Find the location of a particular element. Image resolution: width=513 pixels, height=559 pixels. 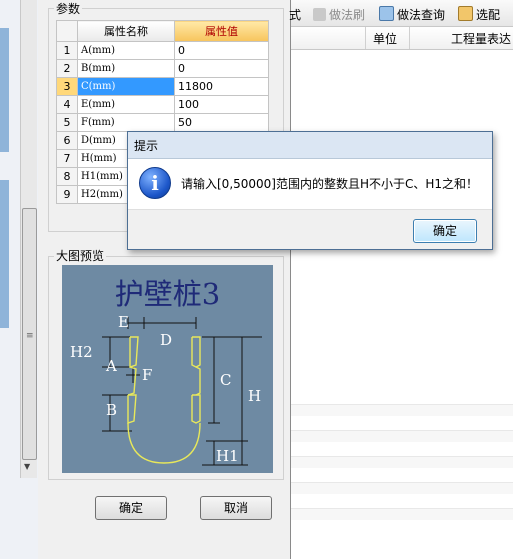

property-value: 11800 is located at coordinates (221, 86).